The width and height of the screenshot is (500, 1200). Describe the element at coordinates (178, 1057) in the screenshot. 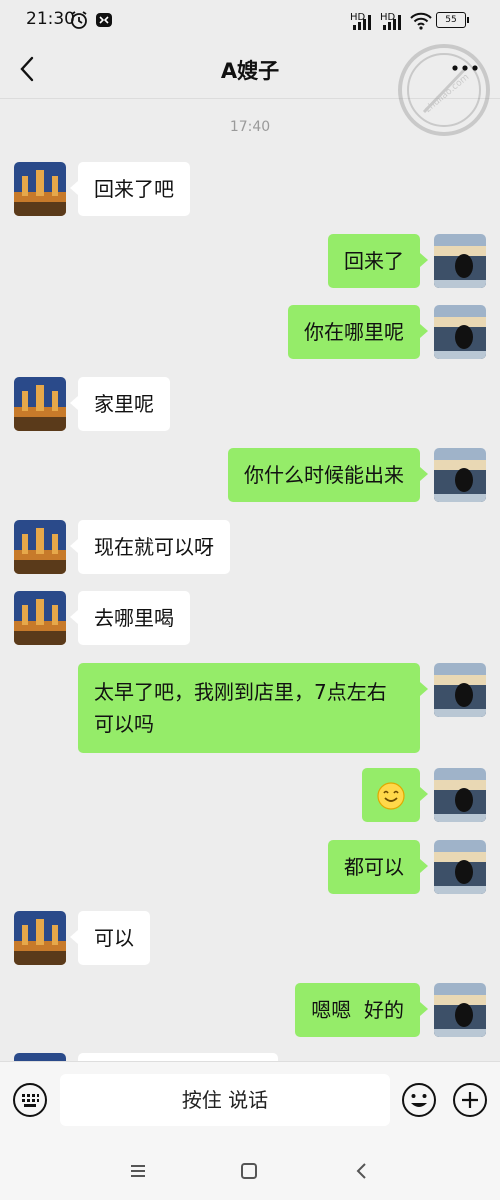

I see `message-bubble` at that location.